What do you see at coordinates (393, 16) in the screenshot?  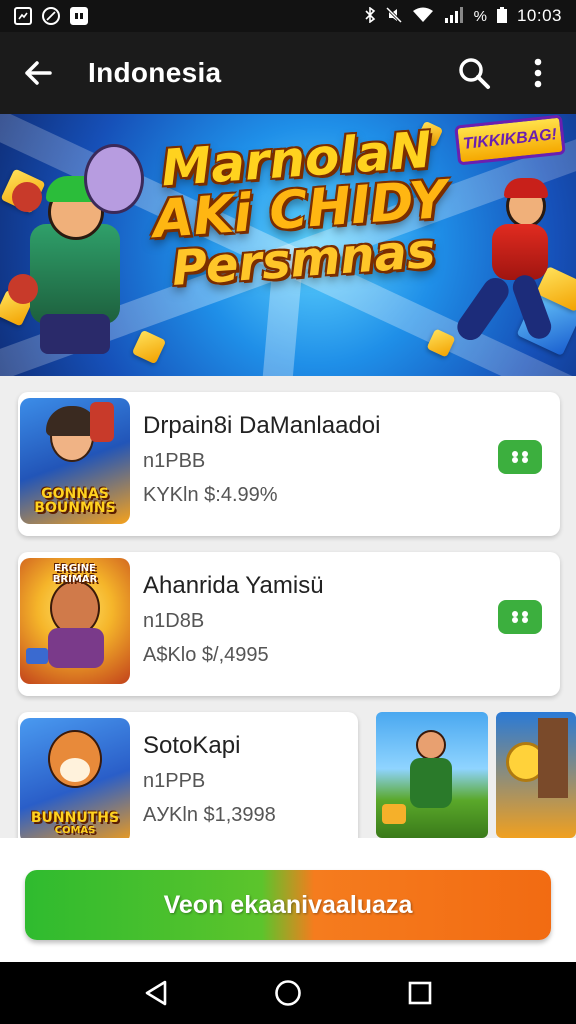 I see `mute-icon` at bounding box center [393, 16].